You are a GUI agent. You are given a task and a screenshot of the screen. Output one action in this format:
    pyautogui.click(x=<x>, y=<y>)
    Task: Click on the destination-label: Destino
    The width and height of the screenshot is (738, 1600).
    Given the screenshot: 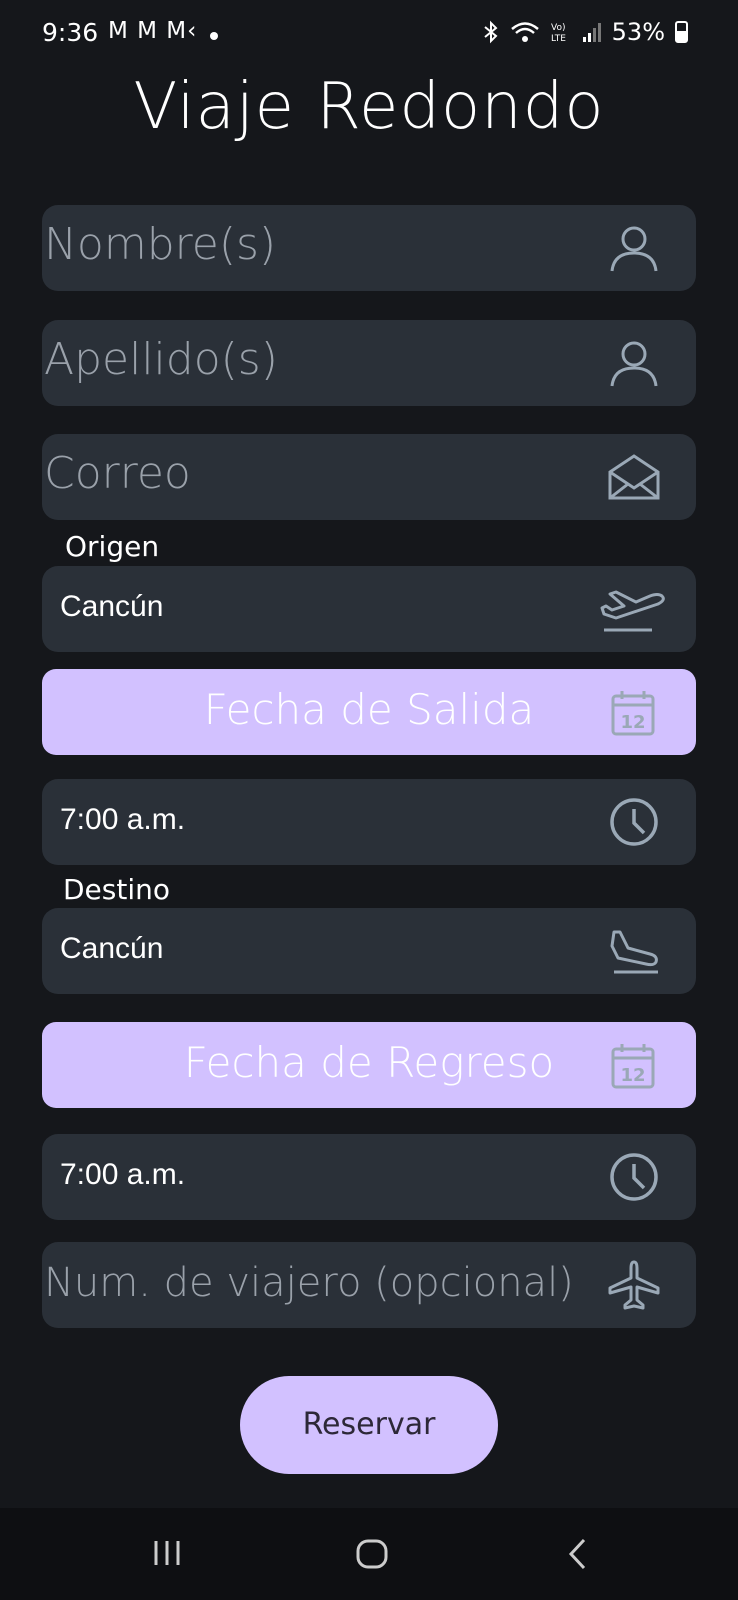 What is the action you would take?
    pyautogui.click(x=117, y=889)
    